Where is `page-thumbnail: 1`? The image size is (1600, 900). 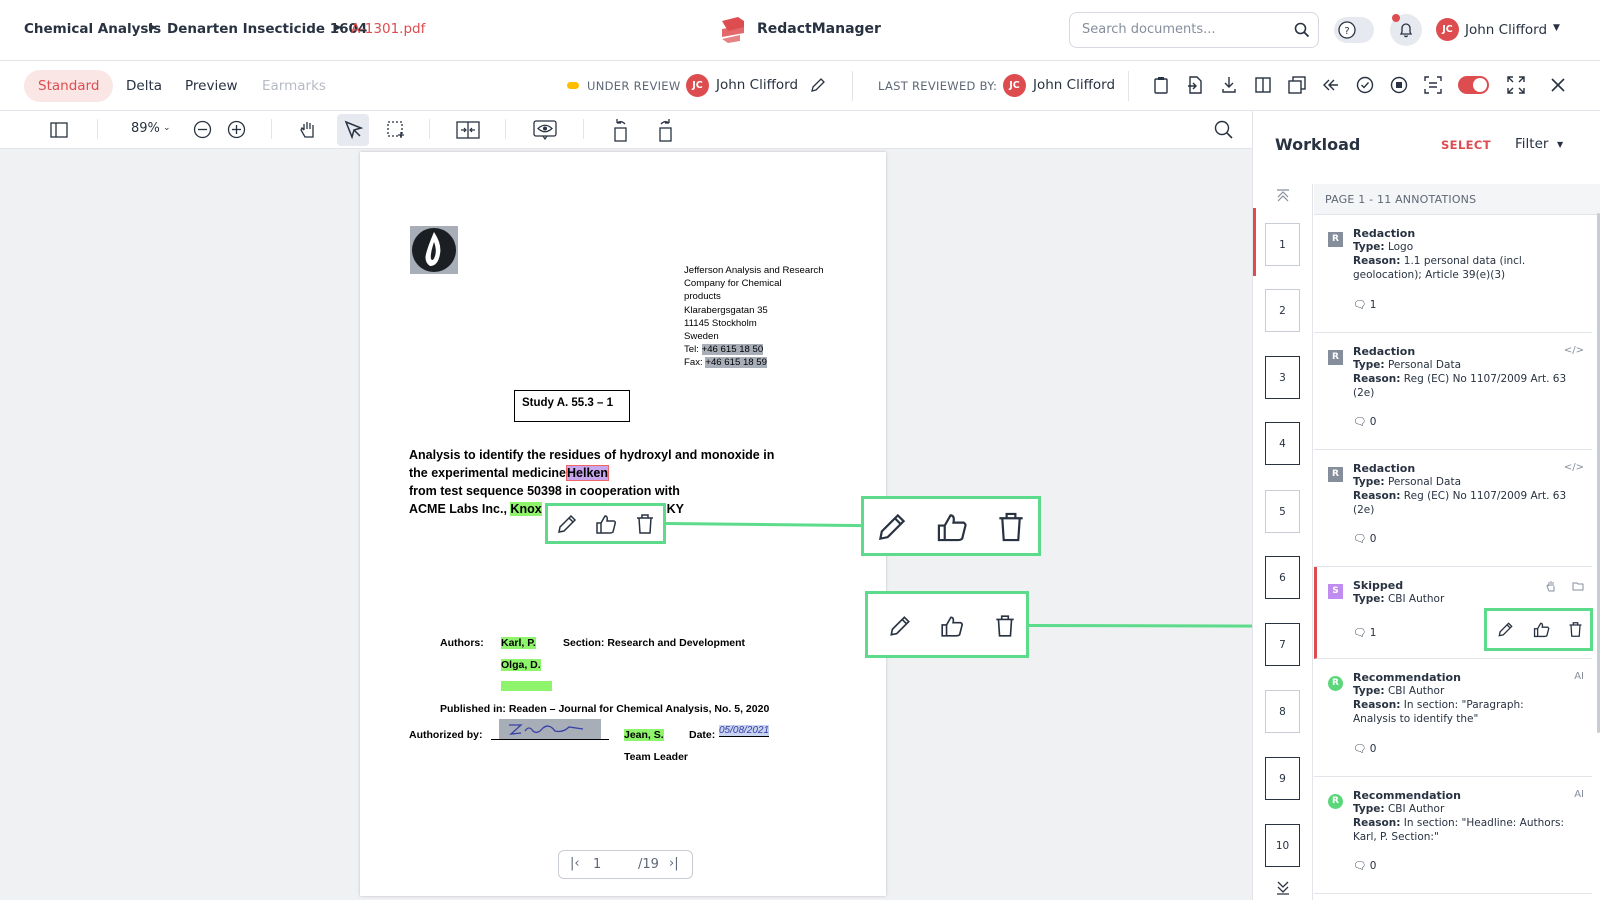
page-thumbnail: 1 is located at coordinates (1282, 244).